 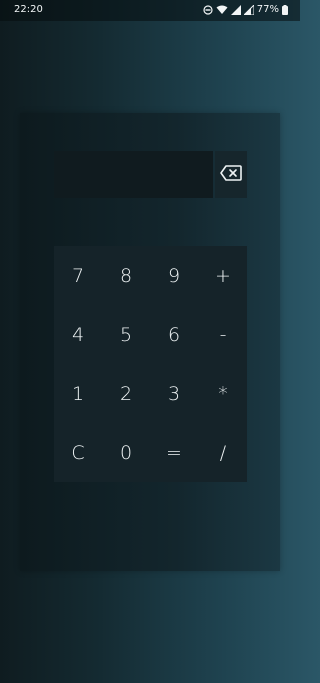 I want to click on key-clear: C, so click(x=78, y=452).